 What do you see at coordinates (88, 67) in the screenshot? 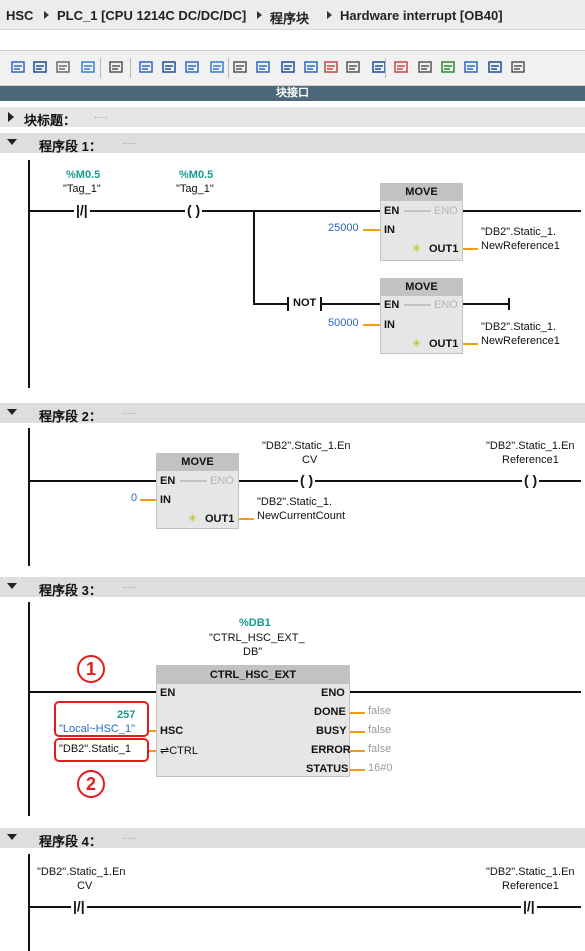
I see `append-row-icon` at bounding box center [88, 67].